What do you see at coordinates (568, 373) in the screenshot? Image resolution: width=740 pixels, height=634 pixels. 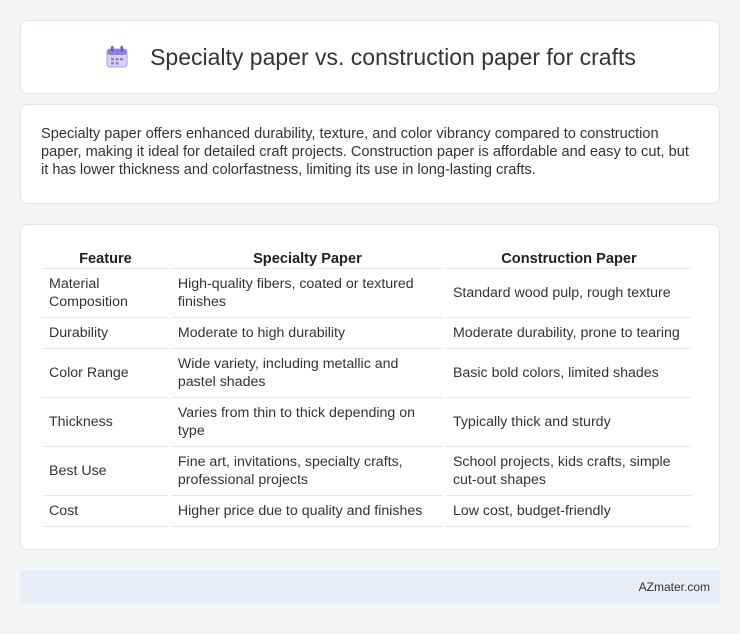 I see `table-cell: Basic bold colors, limited shades` at bounding box center [568, 373].